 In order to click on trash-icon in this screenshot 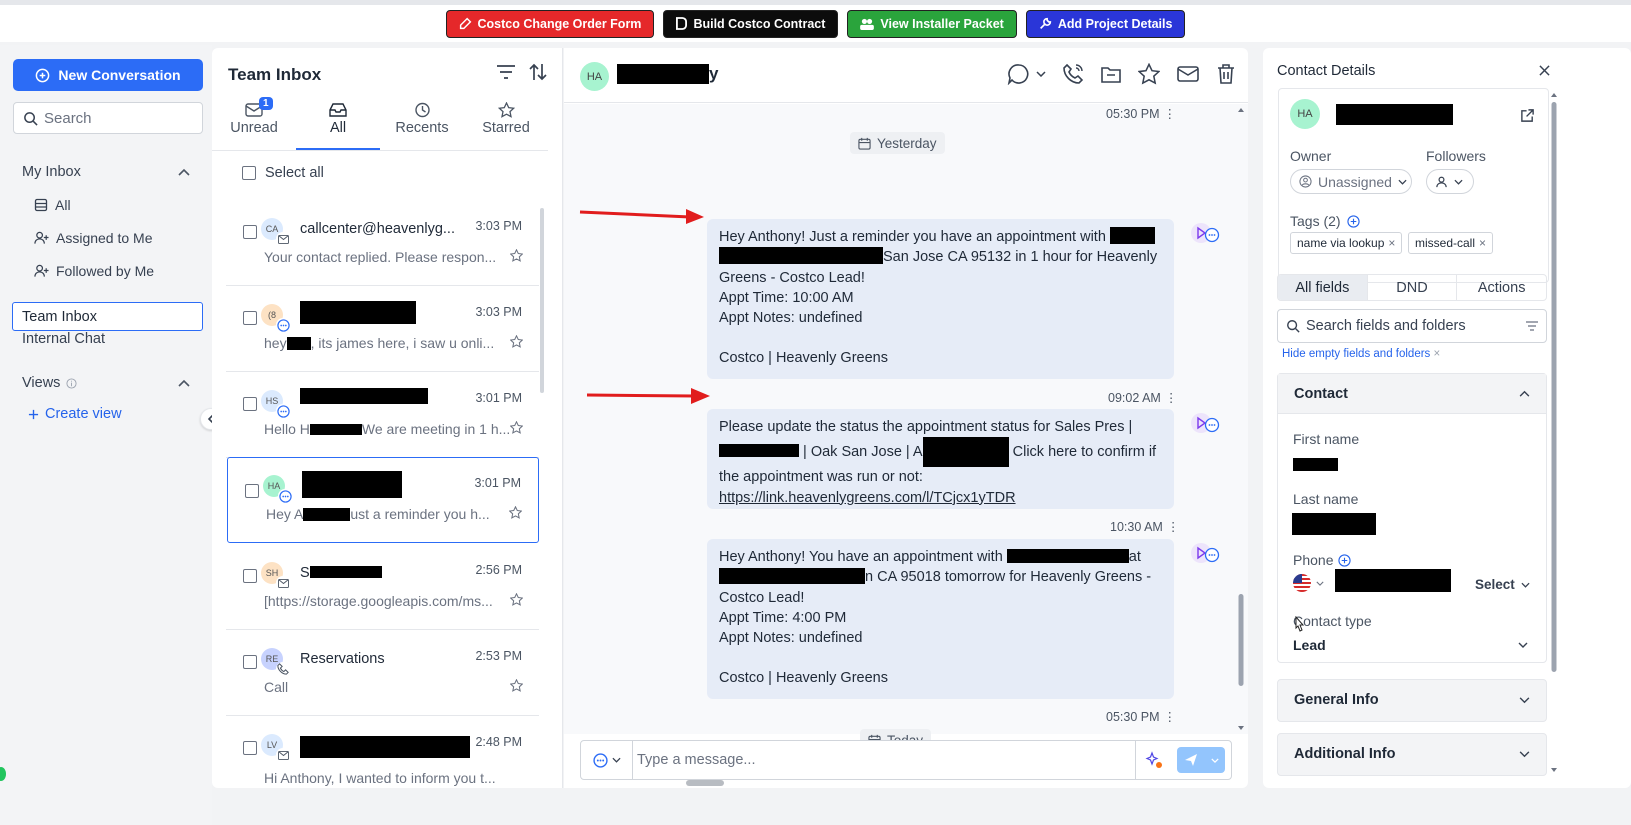, I will do `click(1226, 74)`.